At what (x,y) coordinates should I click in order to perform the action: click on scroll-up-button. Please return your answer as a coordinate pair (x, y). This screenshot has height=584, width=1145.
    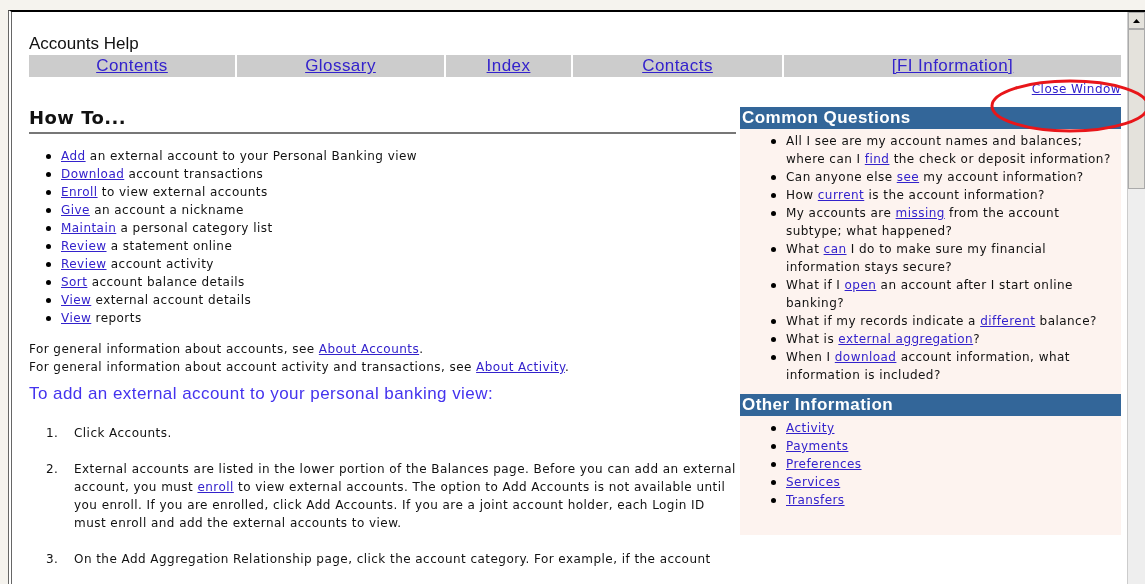
    Looking at the image, I should click on (1136, 20).